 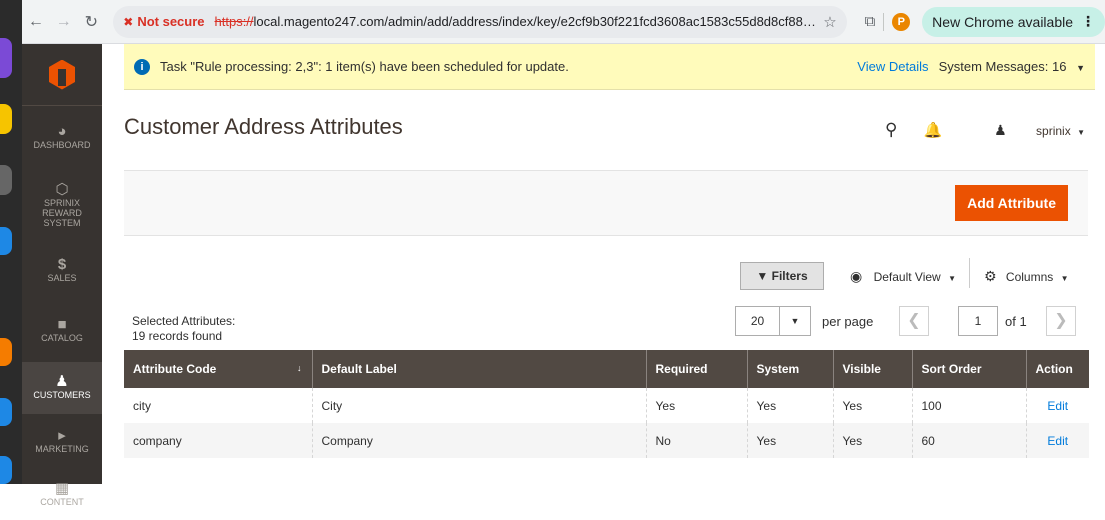 What do you see at coordinates (62, 131) in the screenshot?
I see `dashboard-icon: ◕` at bounding box center [62, 131].